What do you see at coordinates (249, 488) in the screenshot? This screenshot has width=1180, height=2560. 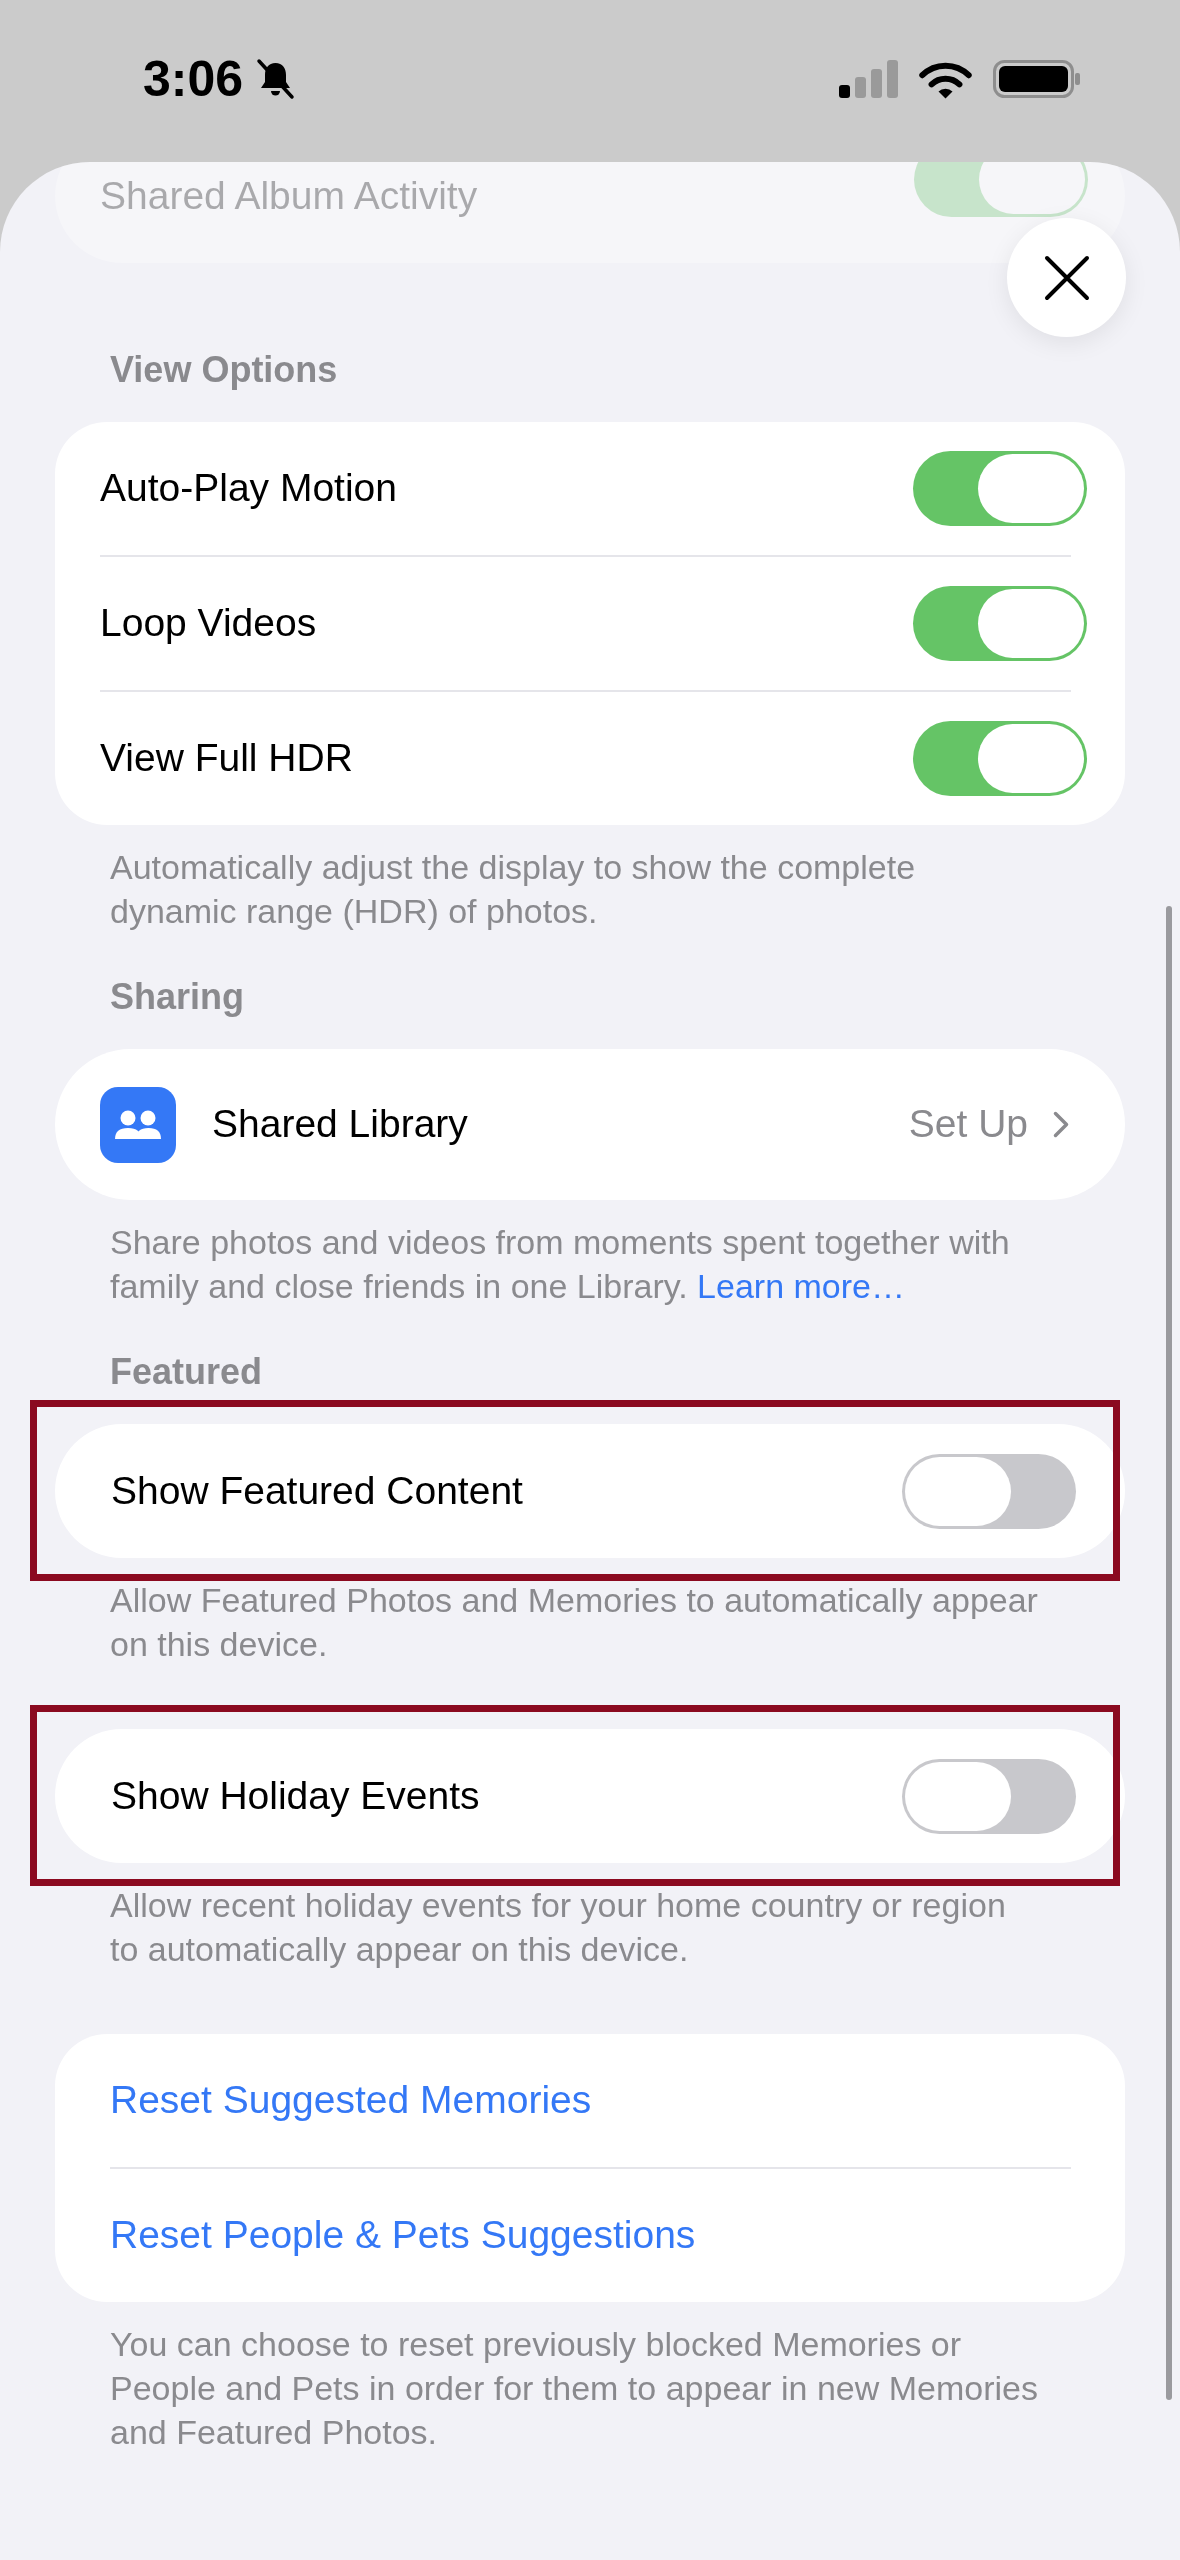 I see `row-label: Auto-Play Motion` at bounding box center [249, 488].